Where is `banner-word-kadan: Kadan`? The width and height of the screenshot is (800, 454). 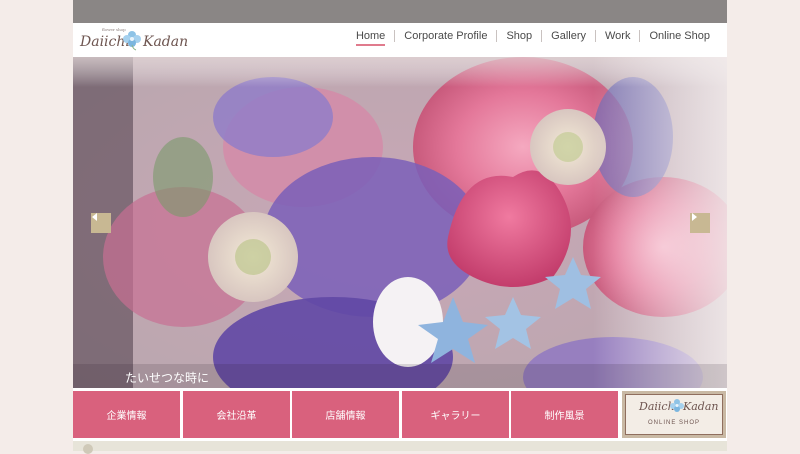
banner-word-kadan: Kadan is located at coordinates (701, 406).